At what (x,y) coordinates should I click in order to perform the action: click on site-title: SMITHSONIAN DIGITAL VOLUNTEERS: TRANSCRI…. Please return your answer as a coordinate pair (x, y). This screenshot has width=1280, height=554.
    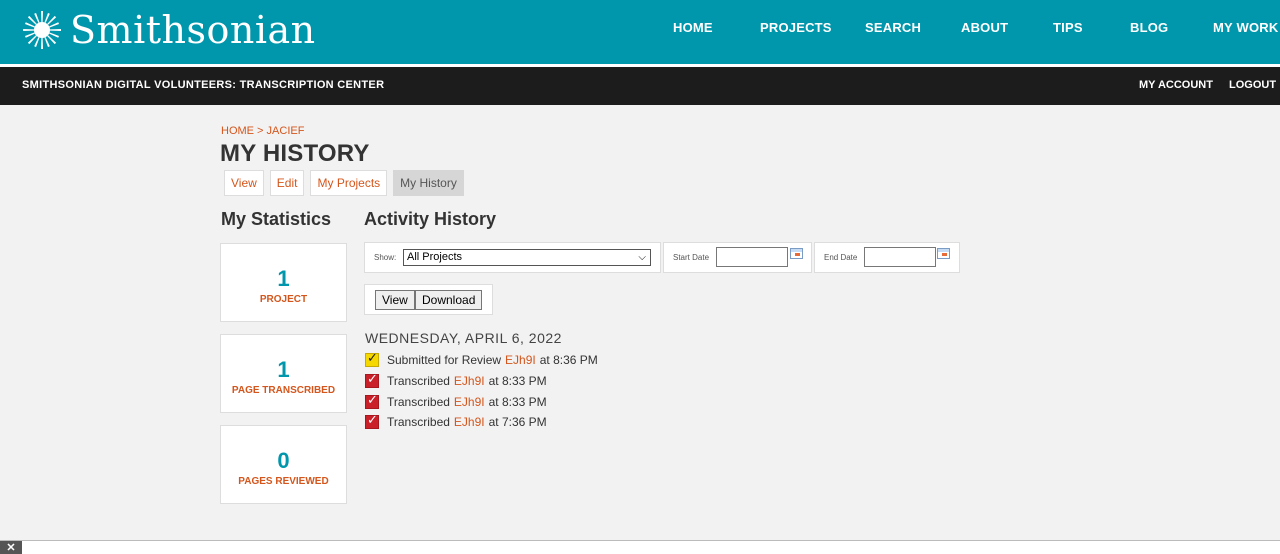
    Looking at the image, I should click on (203, 85).